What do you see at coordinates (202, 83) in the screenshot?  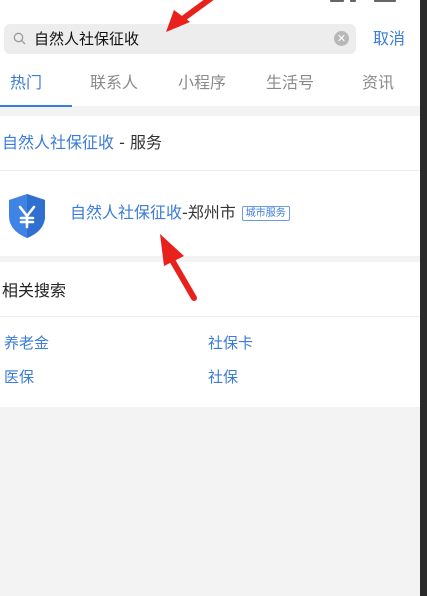 I see `tab-mini-programs: 小程序` at bounding box center [202, 83].